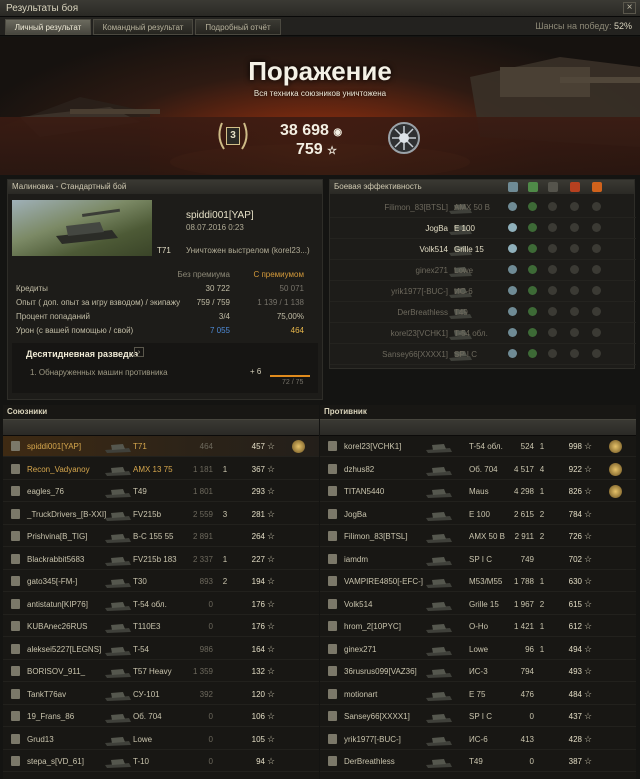 The height and width of the screenshot is (779, 640). Describe the element at coordinates (155, 559) in the screenshot. I see `tank-name: FV215b 183` at that location.